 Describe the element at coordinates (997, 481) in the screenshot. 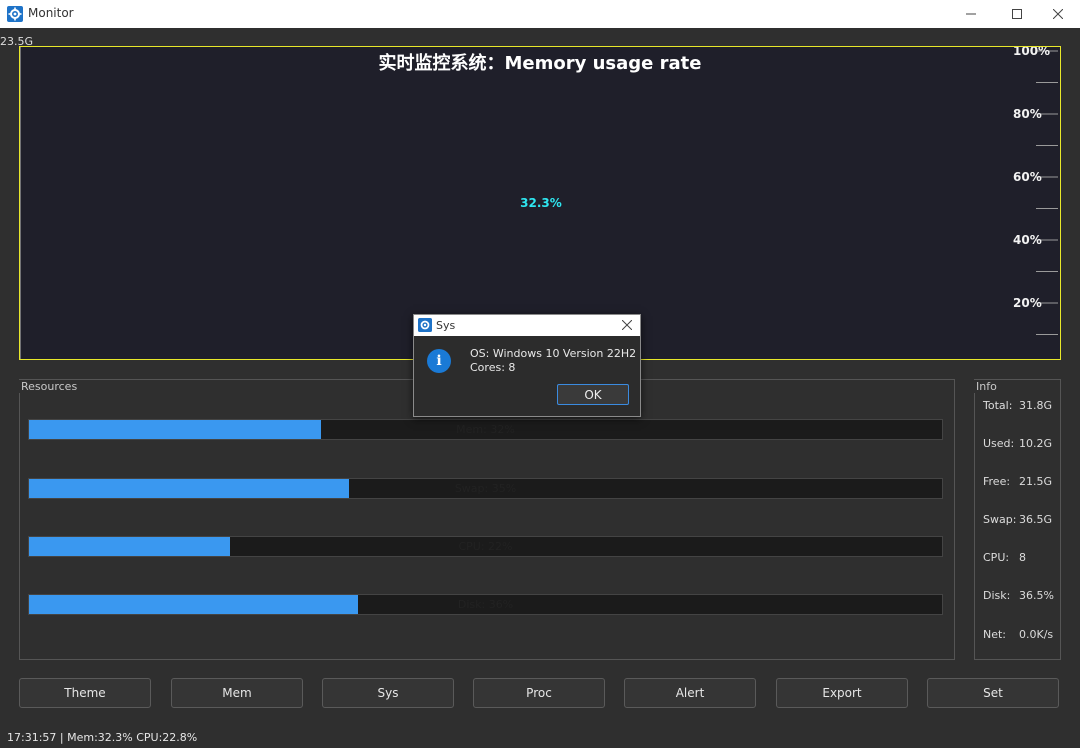

I see `info-key: Free:` at that location.